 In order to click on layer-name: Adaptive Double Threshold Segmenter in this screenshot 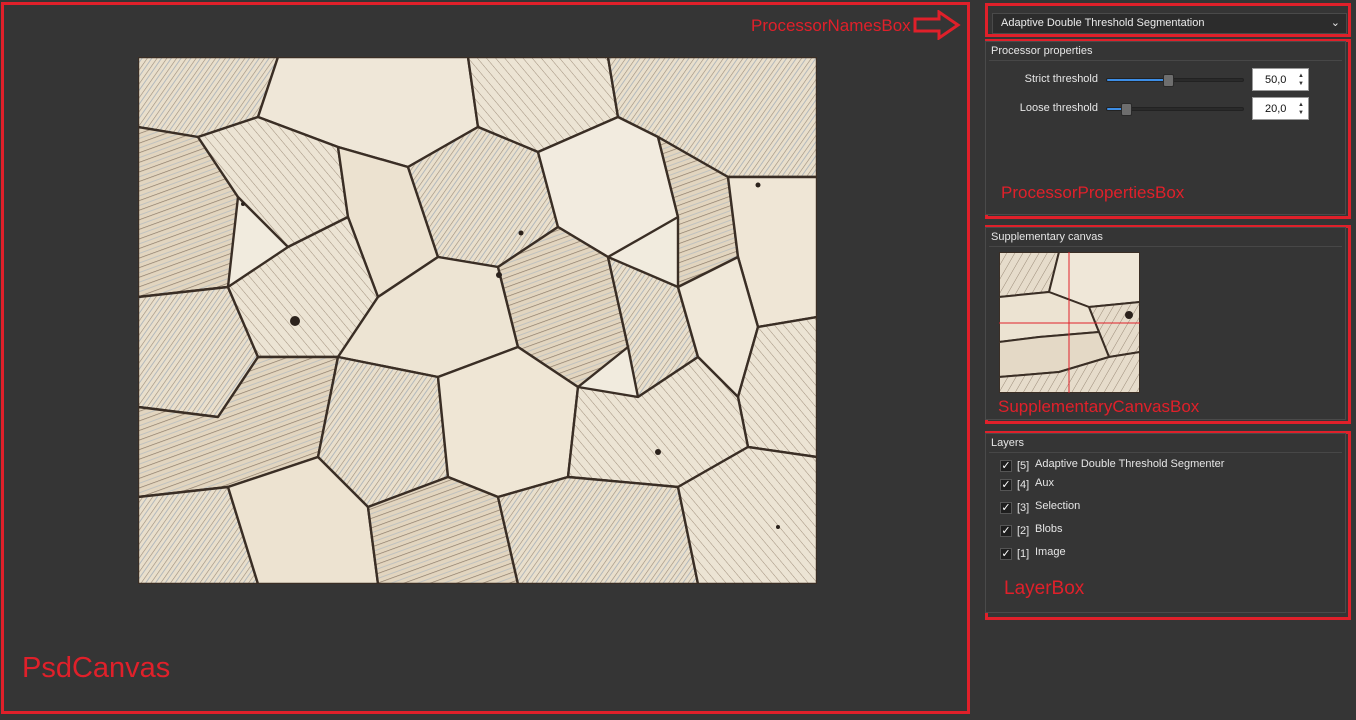, I will do `click(1130, 464)`.